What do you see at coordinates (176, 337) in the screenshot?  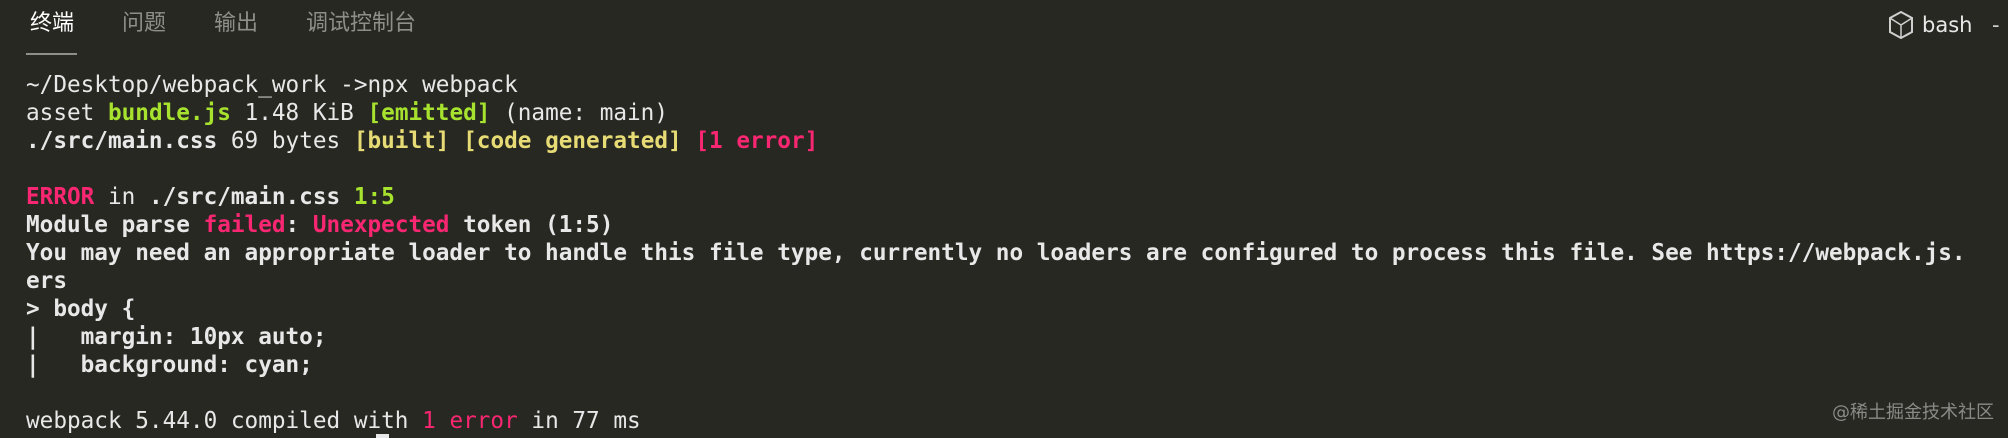 I see `terminal-line: | margin: 10px auto;` at bounding box center [176, 337].